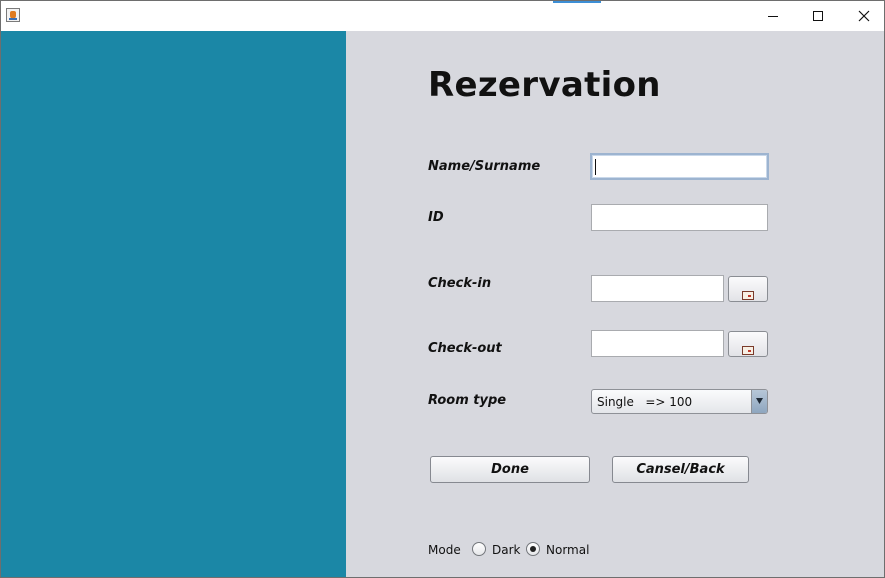 The image size is (885, 578). Describe the element at coordinates (484, 166) in the screenshot. I see `name-label: Name/Surname` at that location.